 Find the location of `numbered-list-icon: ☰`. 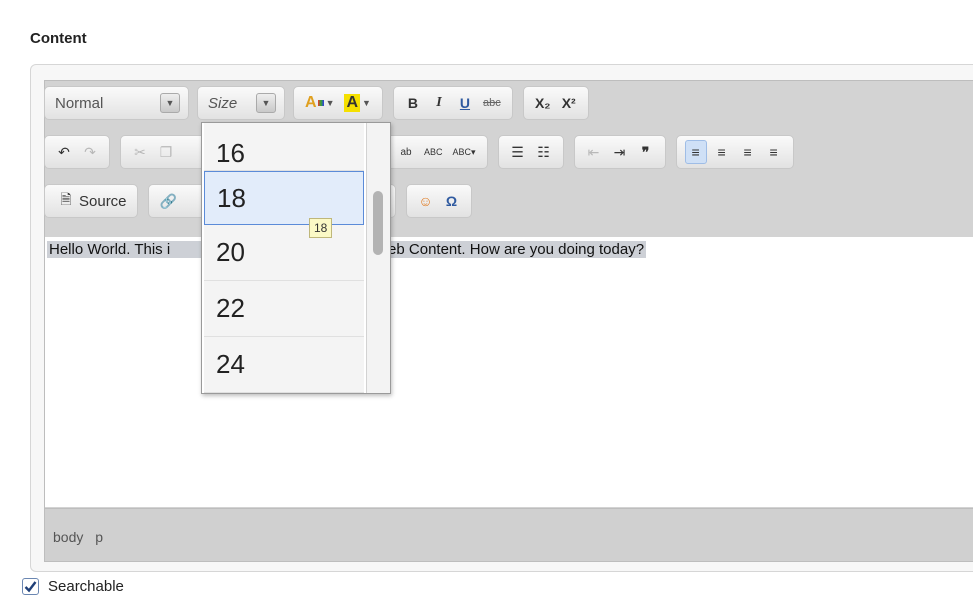

numbered-list-icon: ☰ is located at coordinates (518, 152).